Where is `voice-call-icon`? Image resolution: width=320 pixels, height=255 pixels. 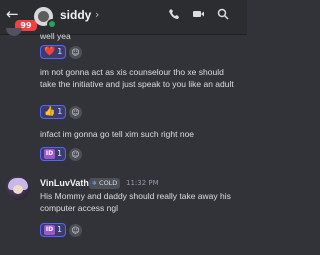 voice-call-icon is located at coordinates (174, 15).